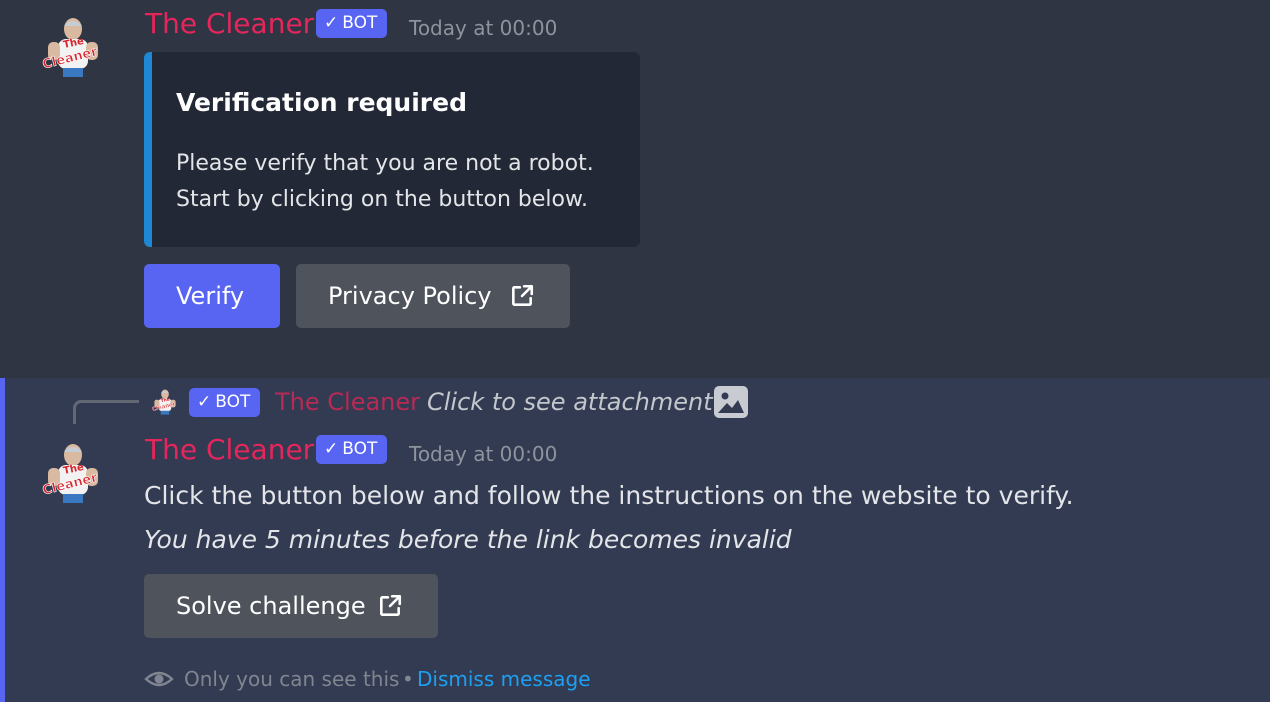 The height and width of the screenshot is (702, 1270). I want to click on eye-icon, so click(159, 679).